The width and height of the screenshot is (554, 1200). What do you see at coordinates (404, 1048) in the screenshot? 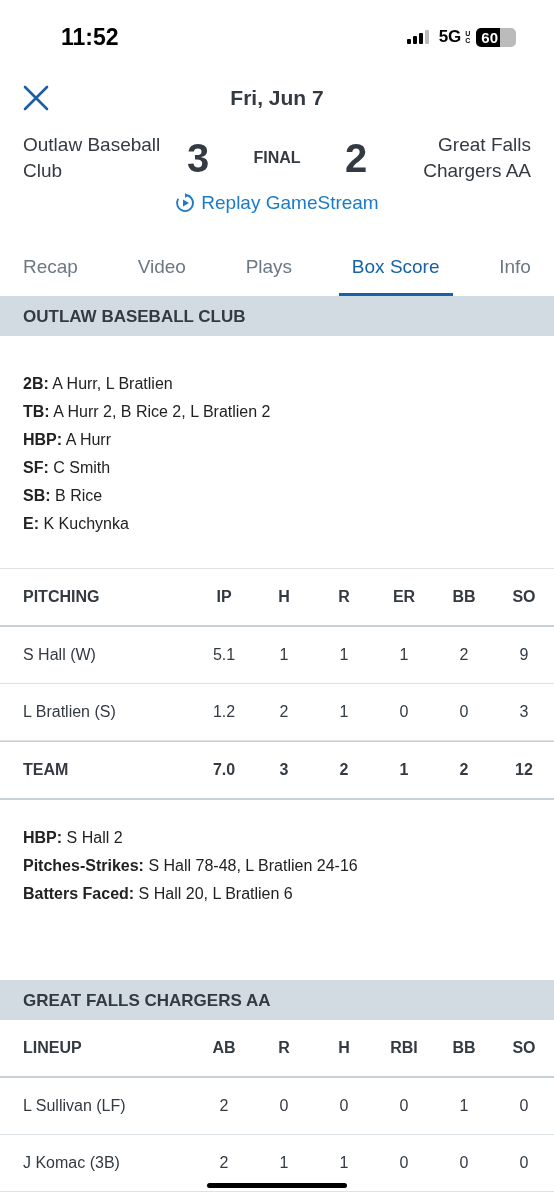
I see `column-header: RBI` at bounding box center [404, 1048].